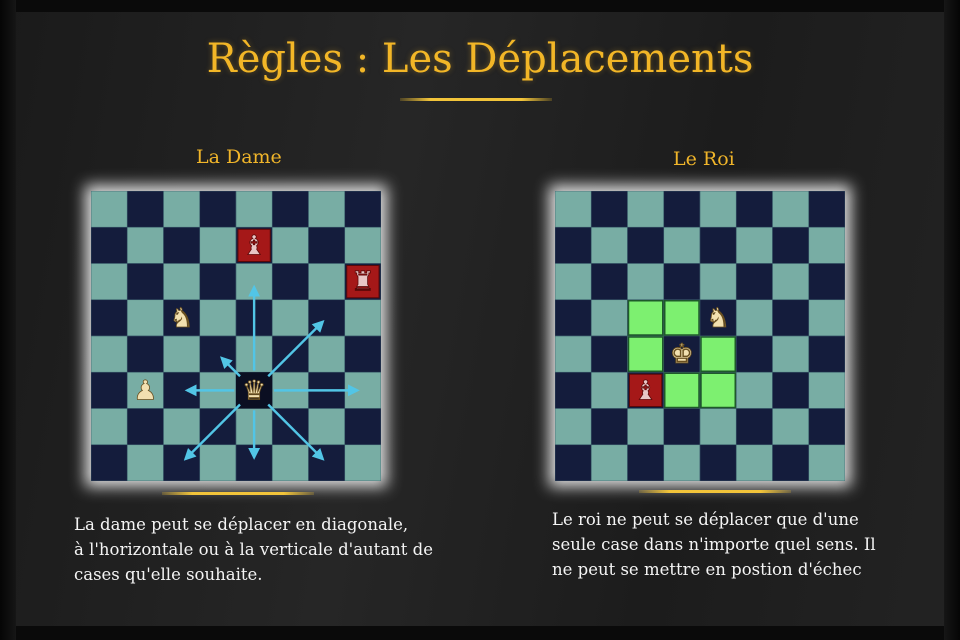 The width and height of the screenshot is (960, 640). I want to click on king-heading: Le Roi, so click(704, 159).